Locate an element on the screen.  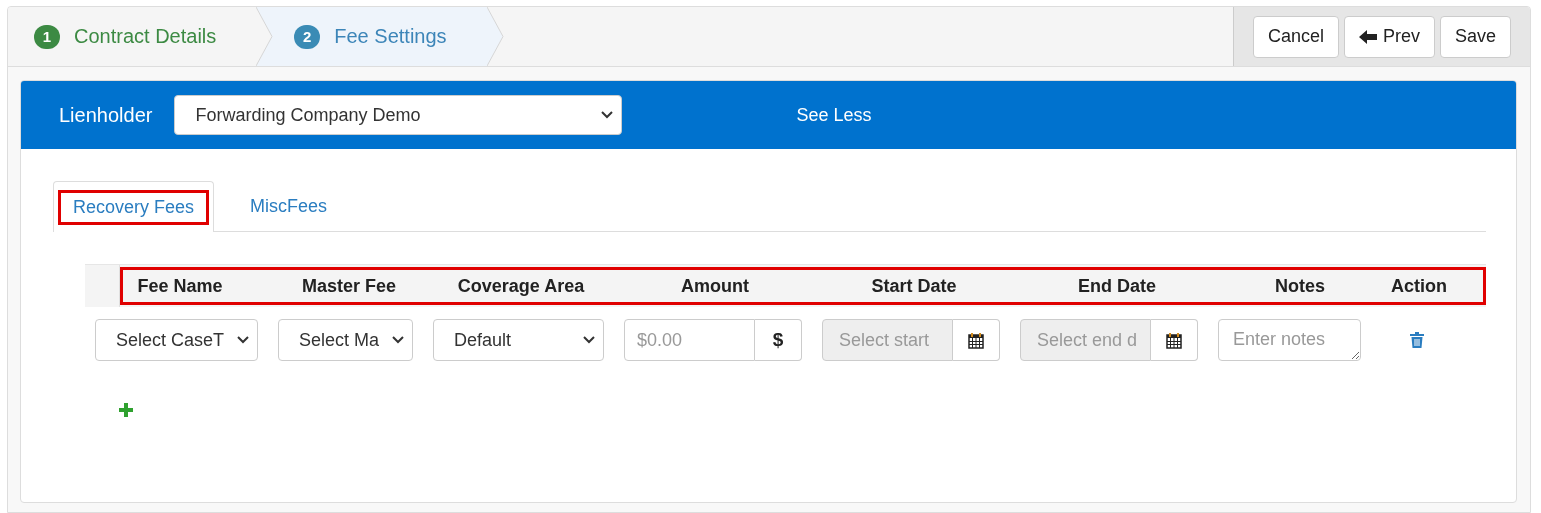
amount-field: $0.00 is located at coordinates (689, 340).